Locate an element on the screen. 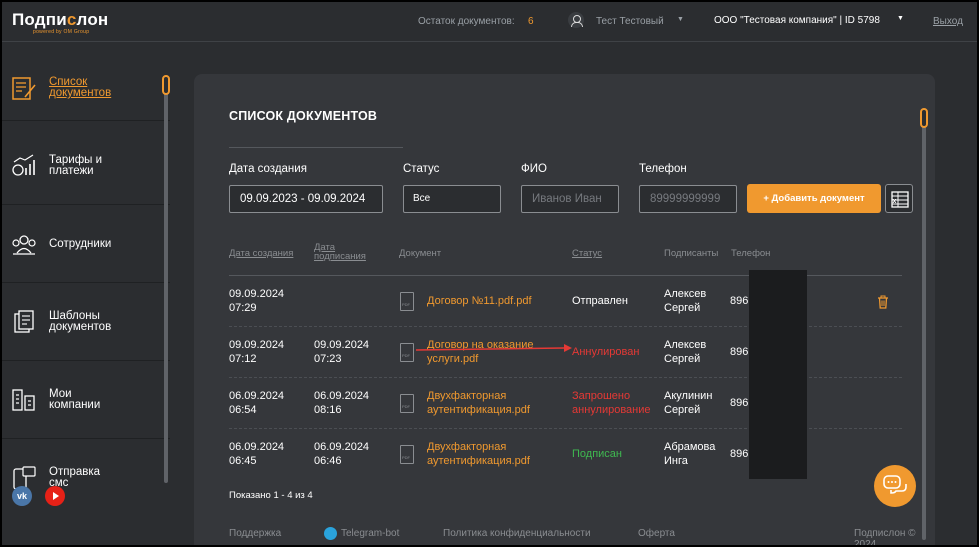 Image resolution: width=979 pixels, height=547 pixels. created-time: 06:54 is located at coordinates (243, 410).